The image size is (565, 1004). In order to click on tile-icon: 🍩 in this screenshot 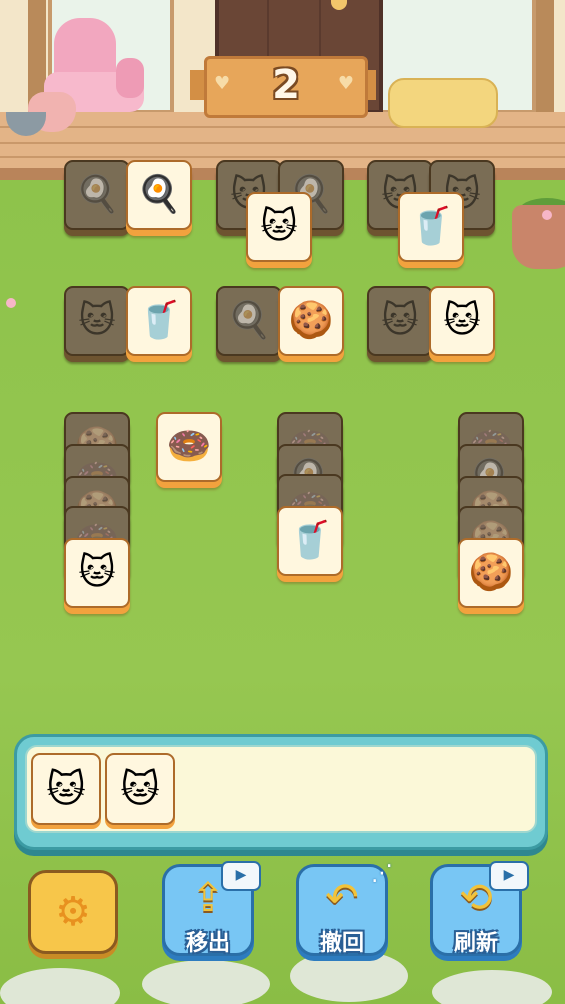, I will do `click(189, 446)`.